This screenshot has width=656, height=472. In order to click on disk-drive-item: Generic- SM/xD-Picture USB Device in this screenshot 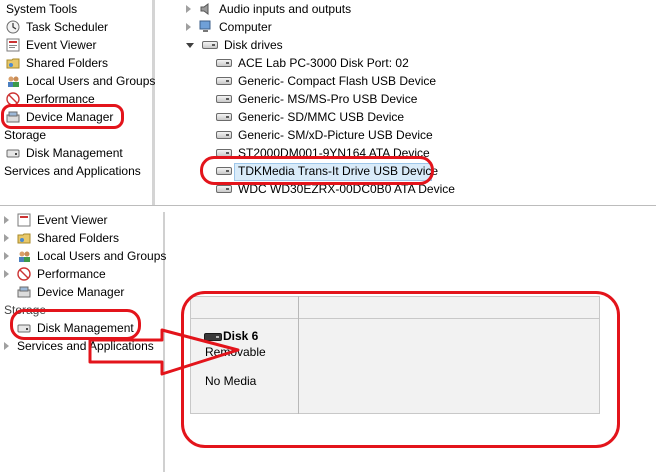, I will do `click(324, 135)`.